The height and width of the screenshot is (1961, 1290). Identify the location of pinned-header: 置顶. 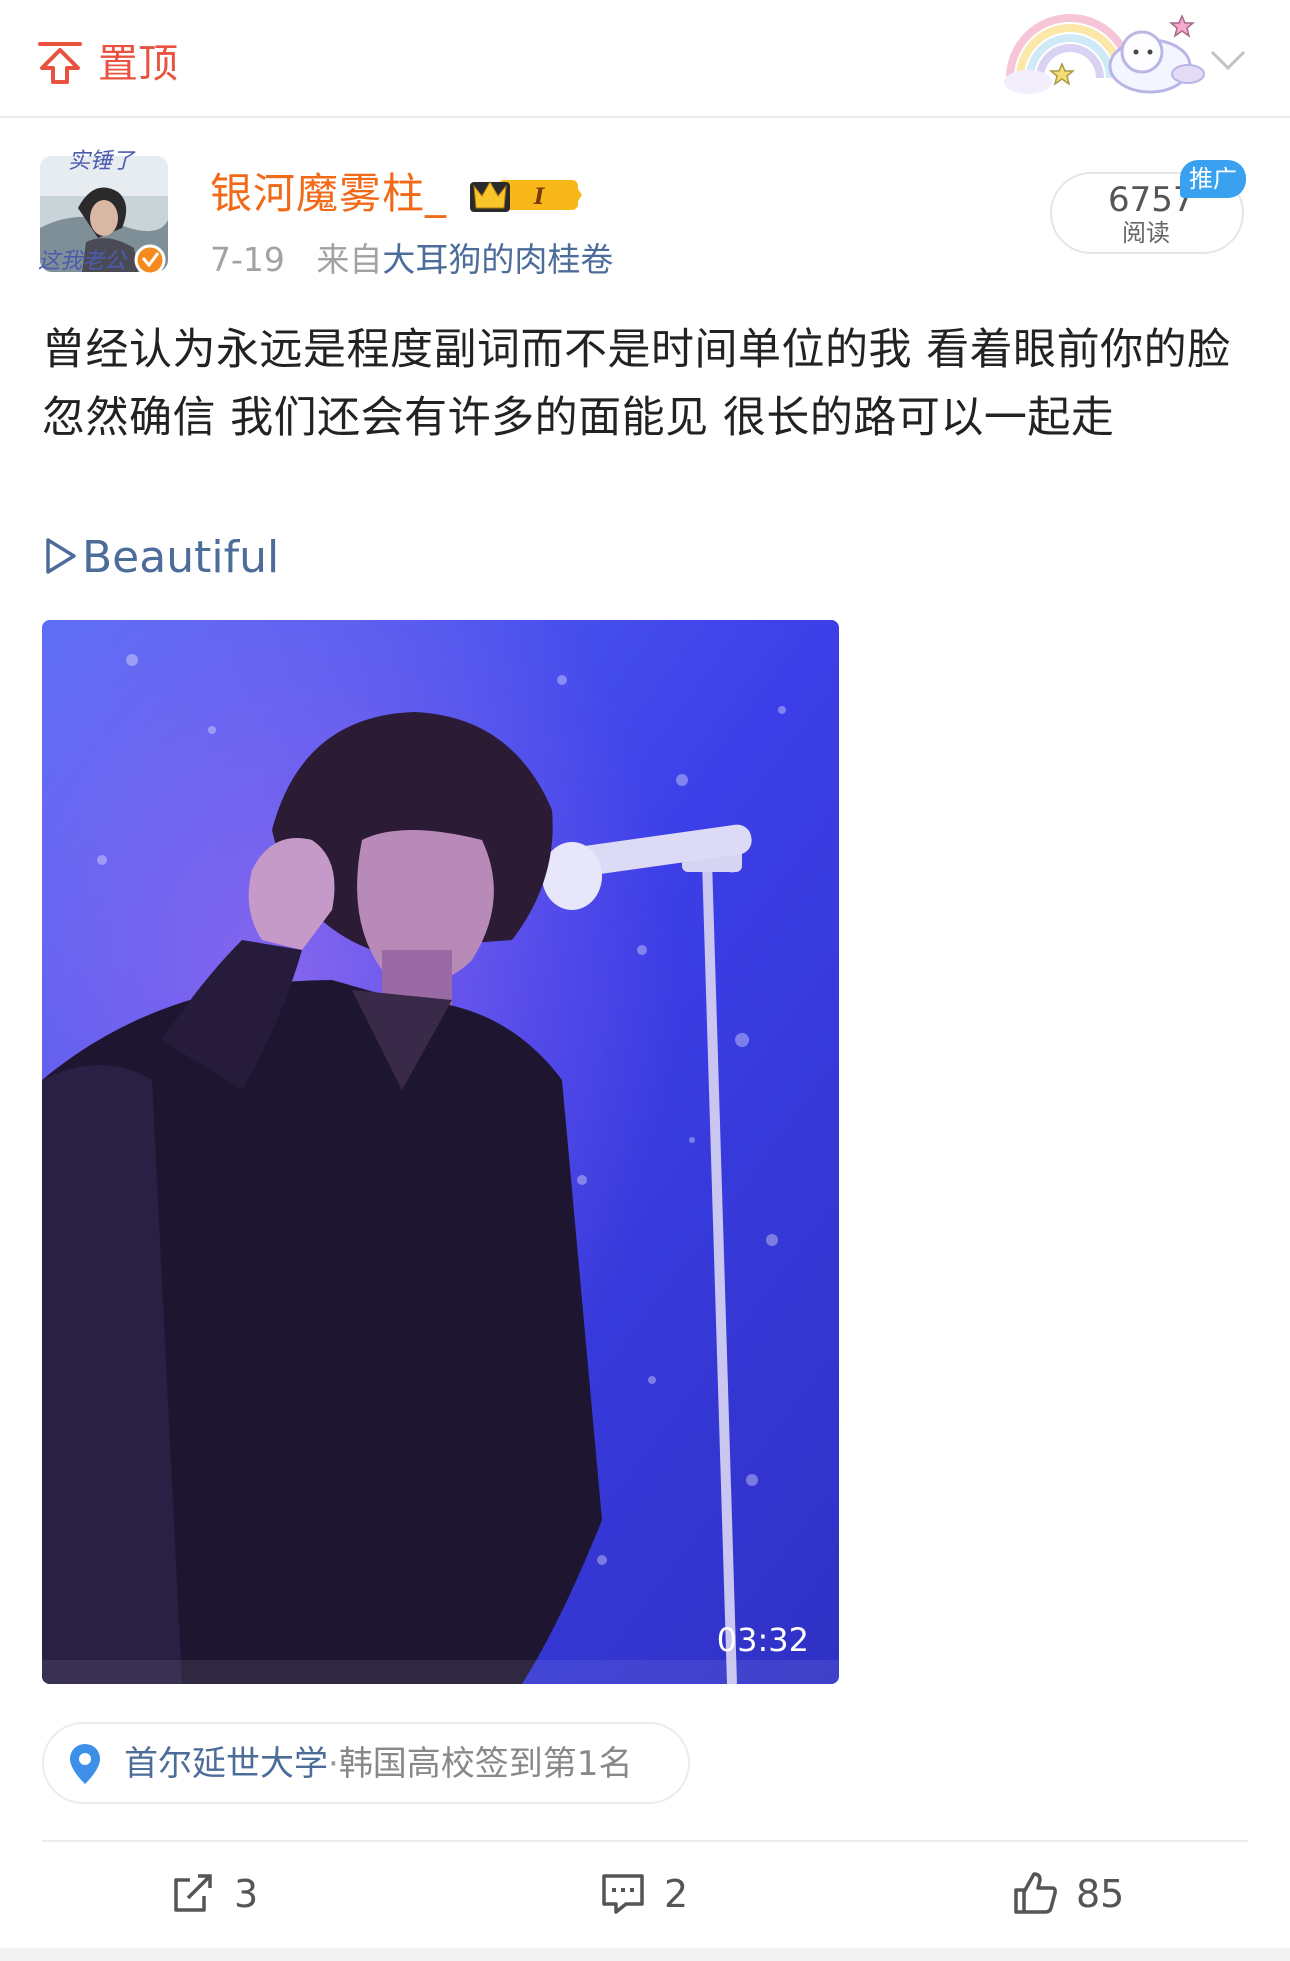
(645, 59).